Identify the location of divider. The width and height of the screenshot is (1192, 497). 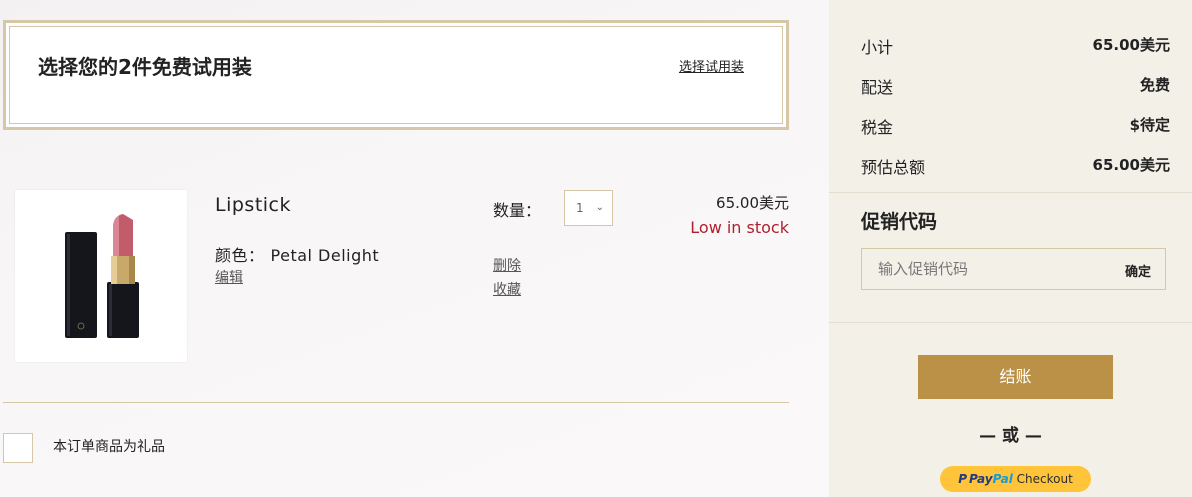
(396, 402).